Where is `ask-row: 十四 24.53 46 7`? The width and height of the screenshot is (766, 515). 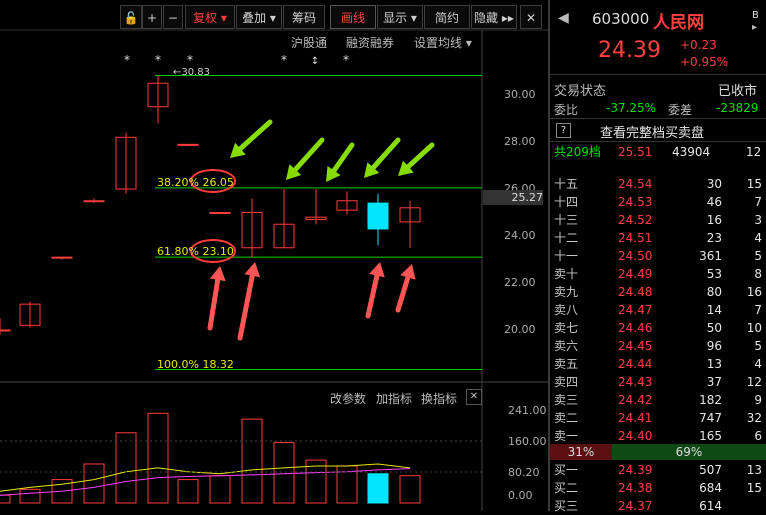 ask-row: 十四 24.53 46 7 is located at coordinates (658, 202).